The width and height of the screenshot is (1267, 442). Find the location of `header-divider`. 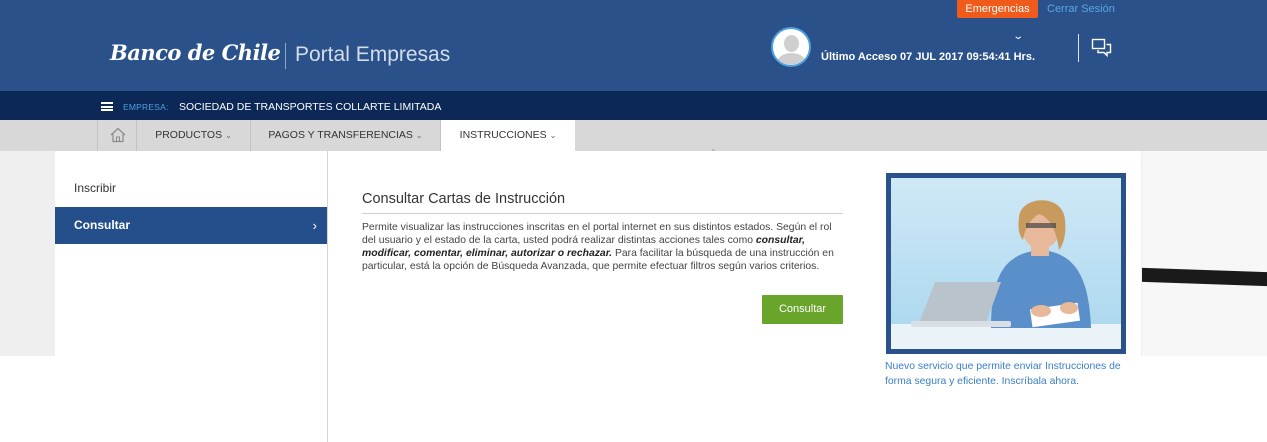

header-divider is located at coordinates (1078, 48).